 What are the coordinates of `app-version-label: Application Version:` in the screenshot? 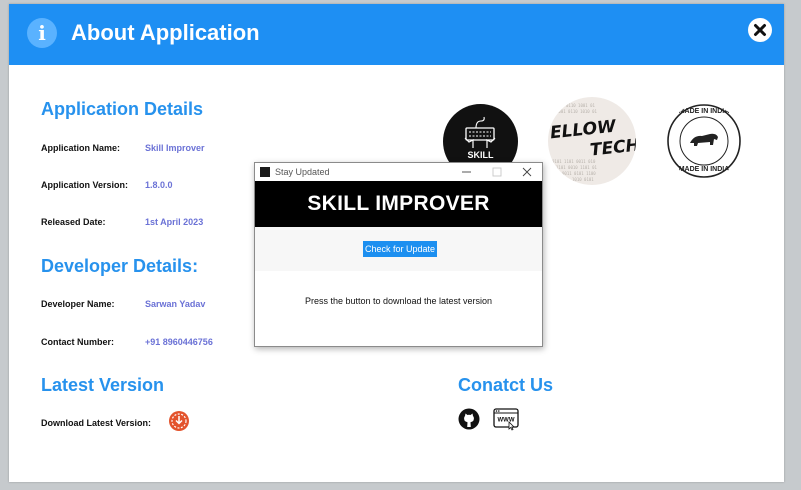 It's located at (85, 185).